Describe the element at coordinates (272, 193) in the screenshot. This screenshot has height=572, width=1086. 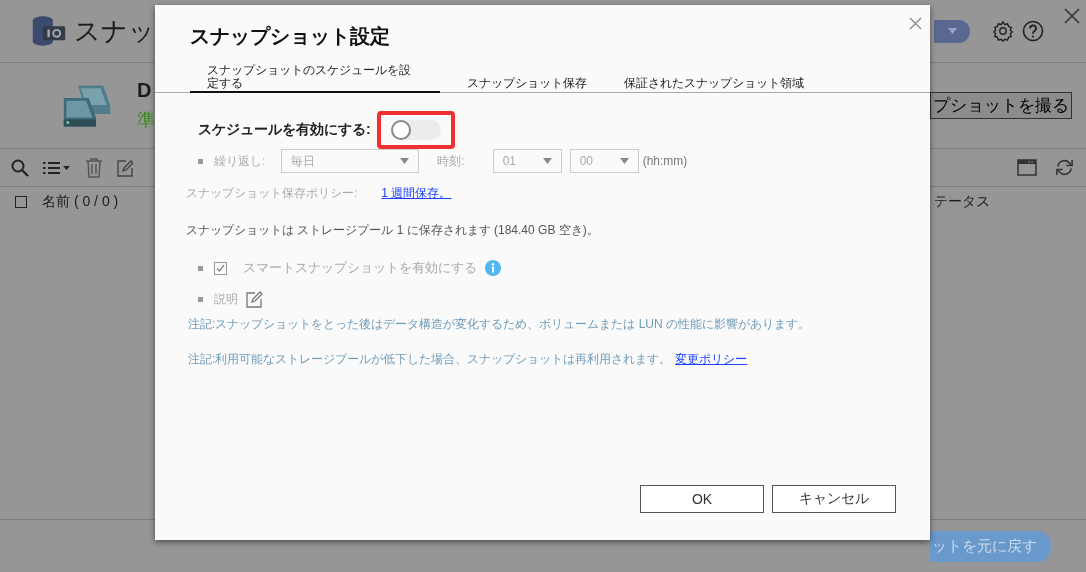
I see `retention-label: スナップショット保存ポリシー:` at that location.